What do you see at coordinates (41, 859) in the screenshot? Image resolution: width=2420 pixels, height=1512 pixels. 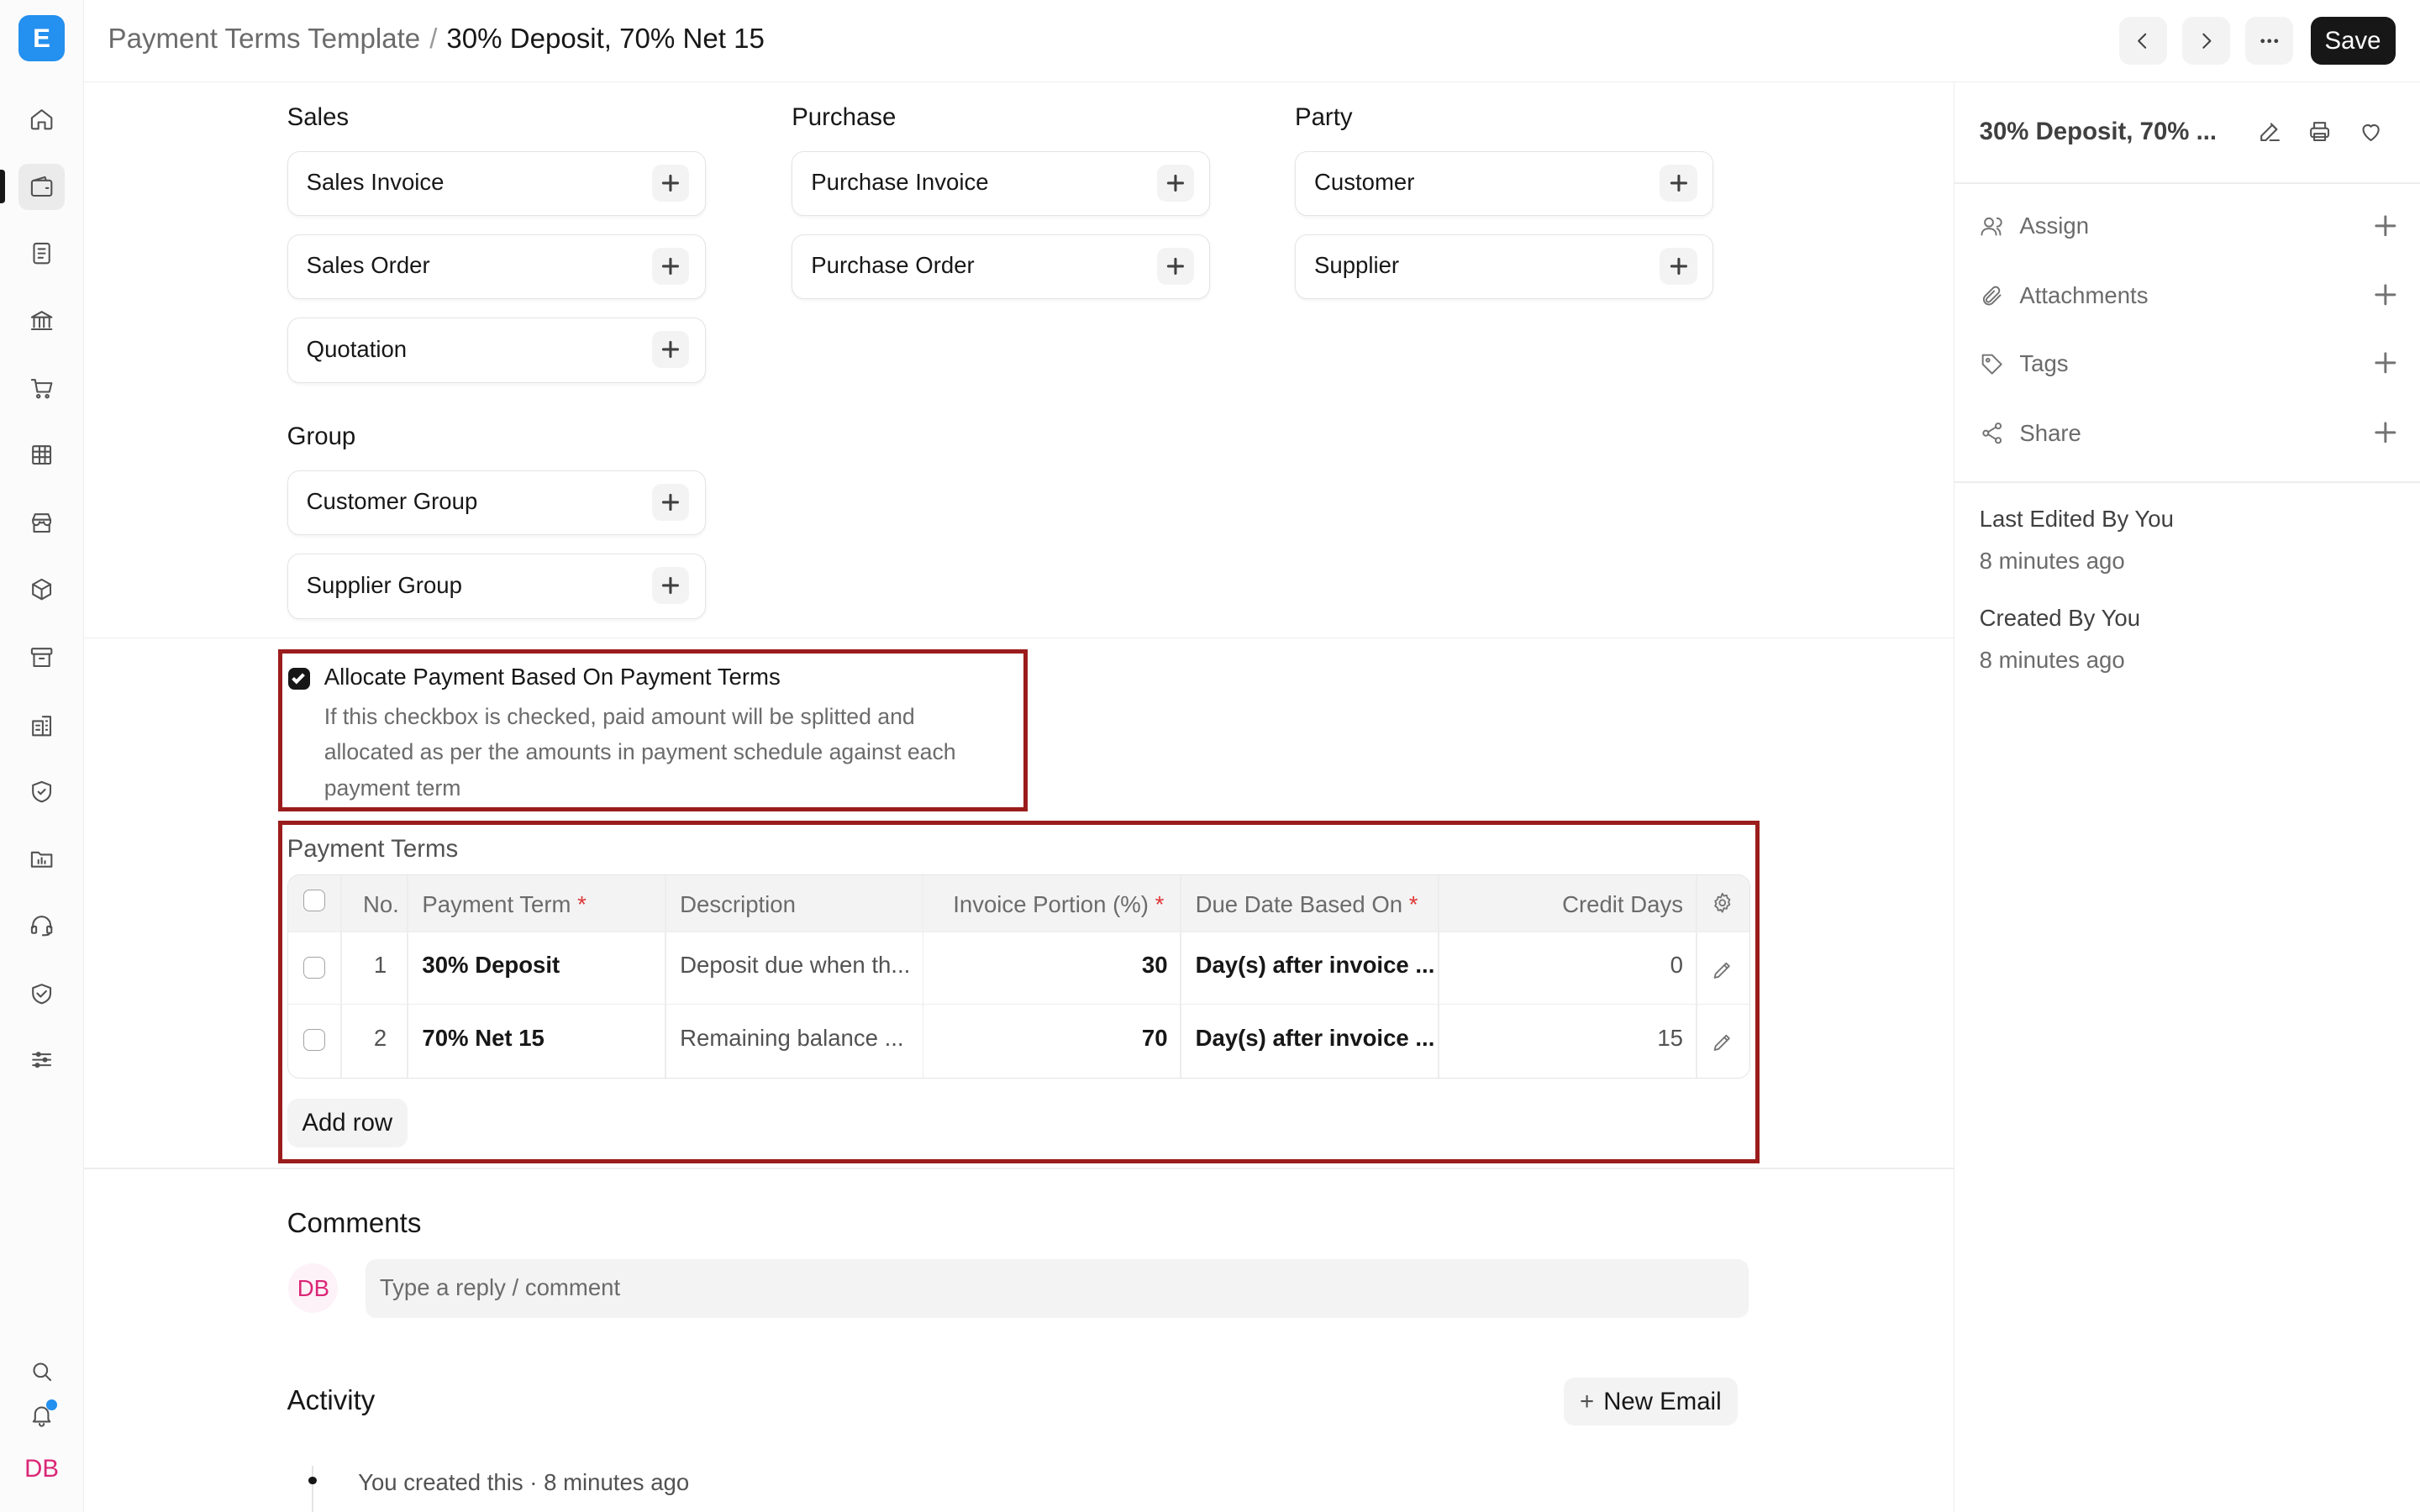 I see `folder-chart-icon` at bounding box center [41, 859].